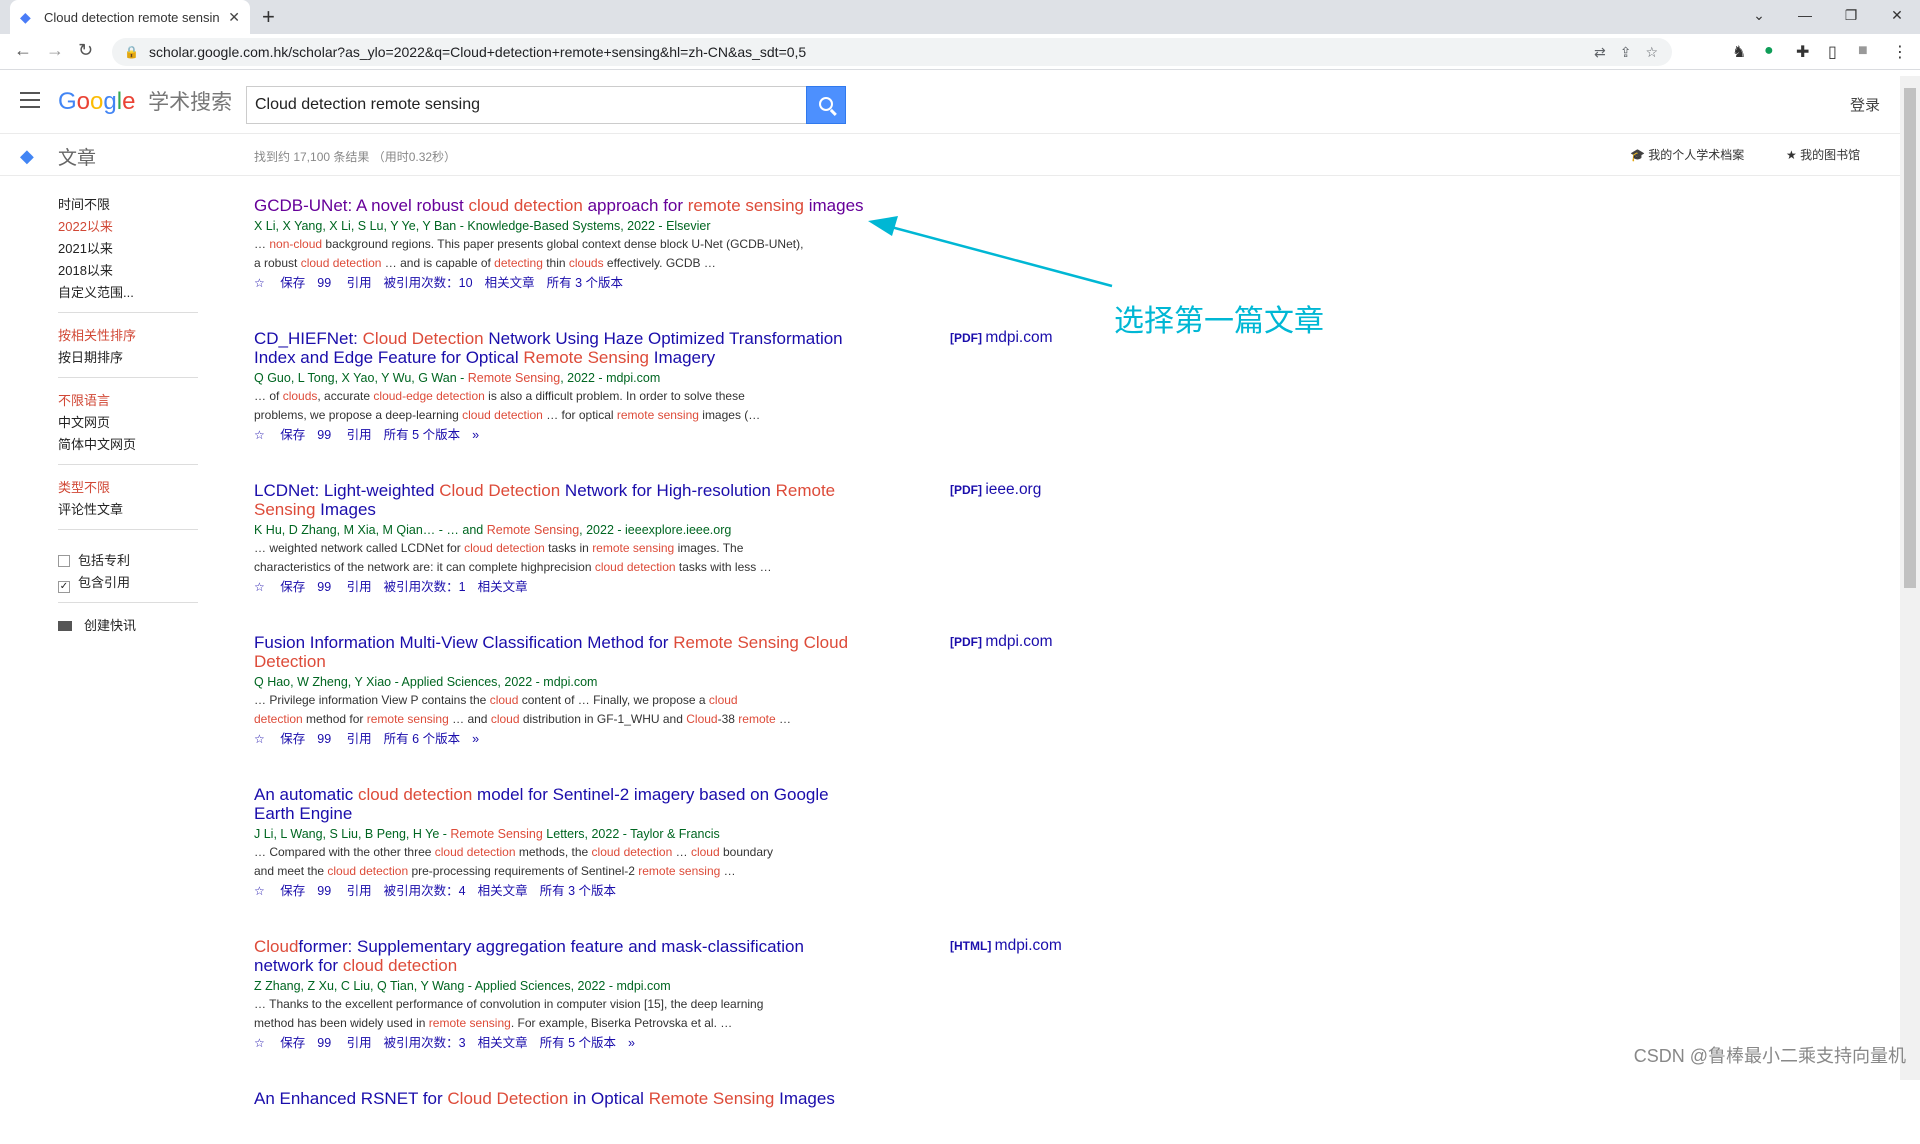 The image size is (1920, 1144). I want to click on scrollbar-thumb, so click(1910, 338).